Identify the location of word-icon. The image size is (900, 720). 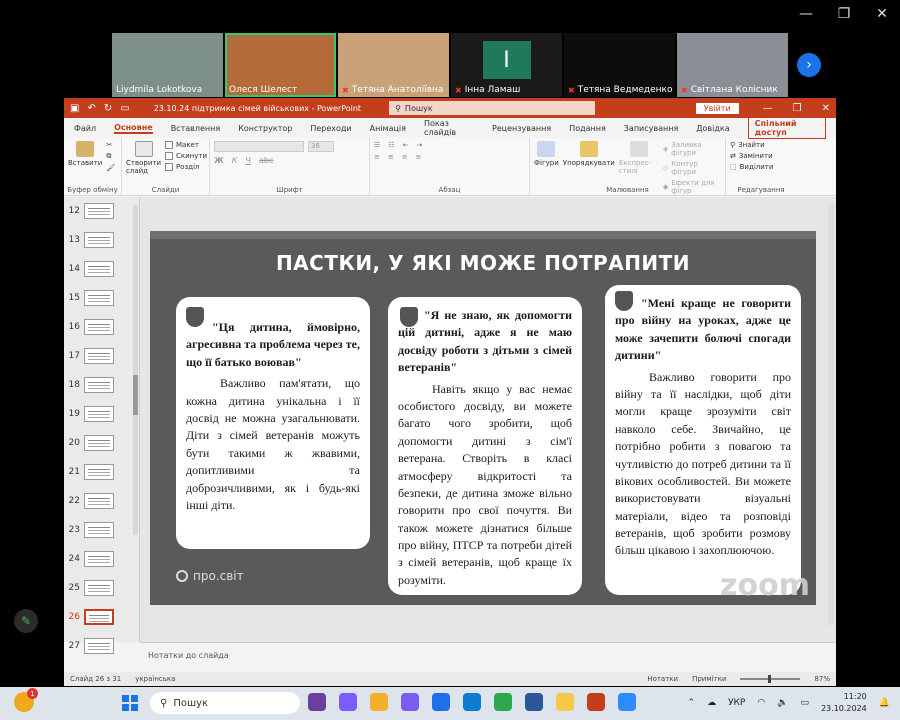
(534, 702).